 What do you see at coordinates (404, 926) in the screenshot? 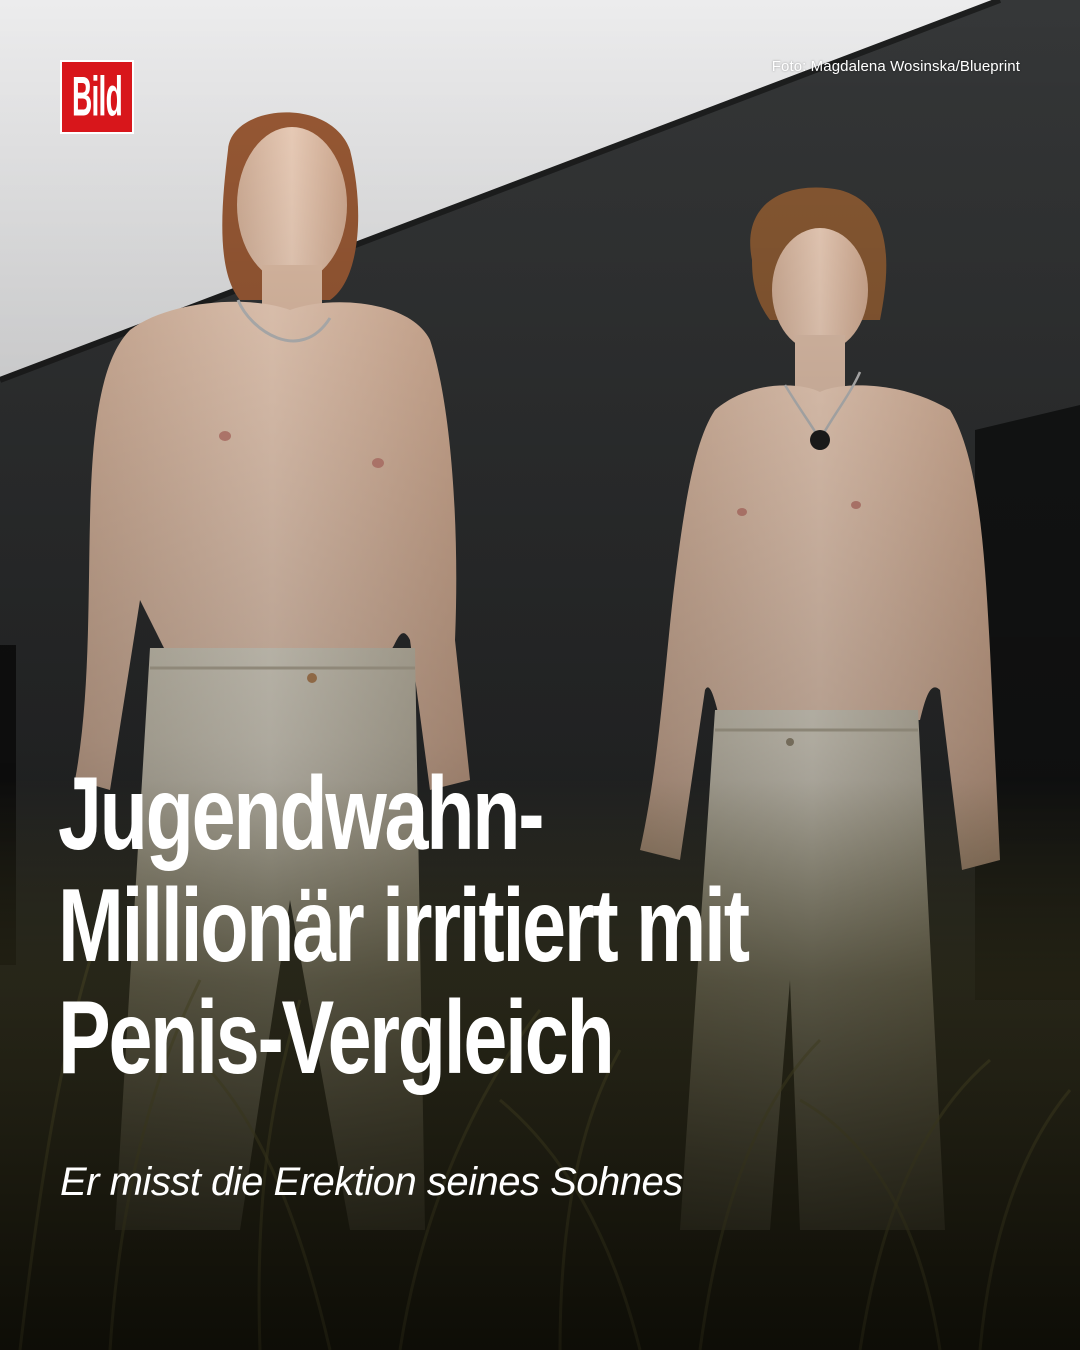
I see `headline-line: Millionär irritiert mit` at bounding box center [404, 926].